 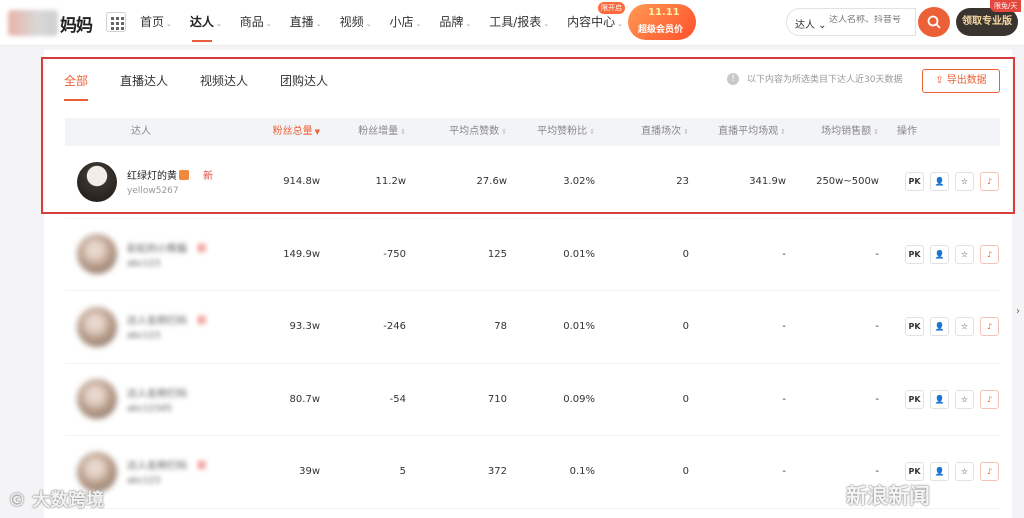 I want to click on avg-likes-value: 125, so click(x=497, y=254).